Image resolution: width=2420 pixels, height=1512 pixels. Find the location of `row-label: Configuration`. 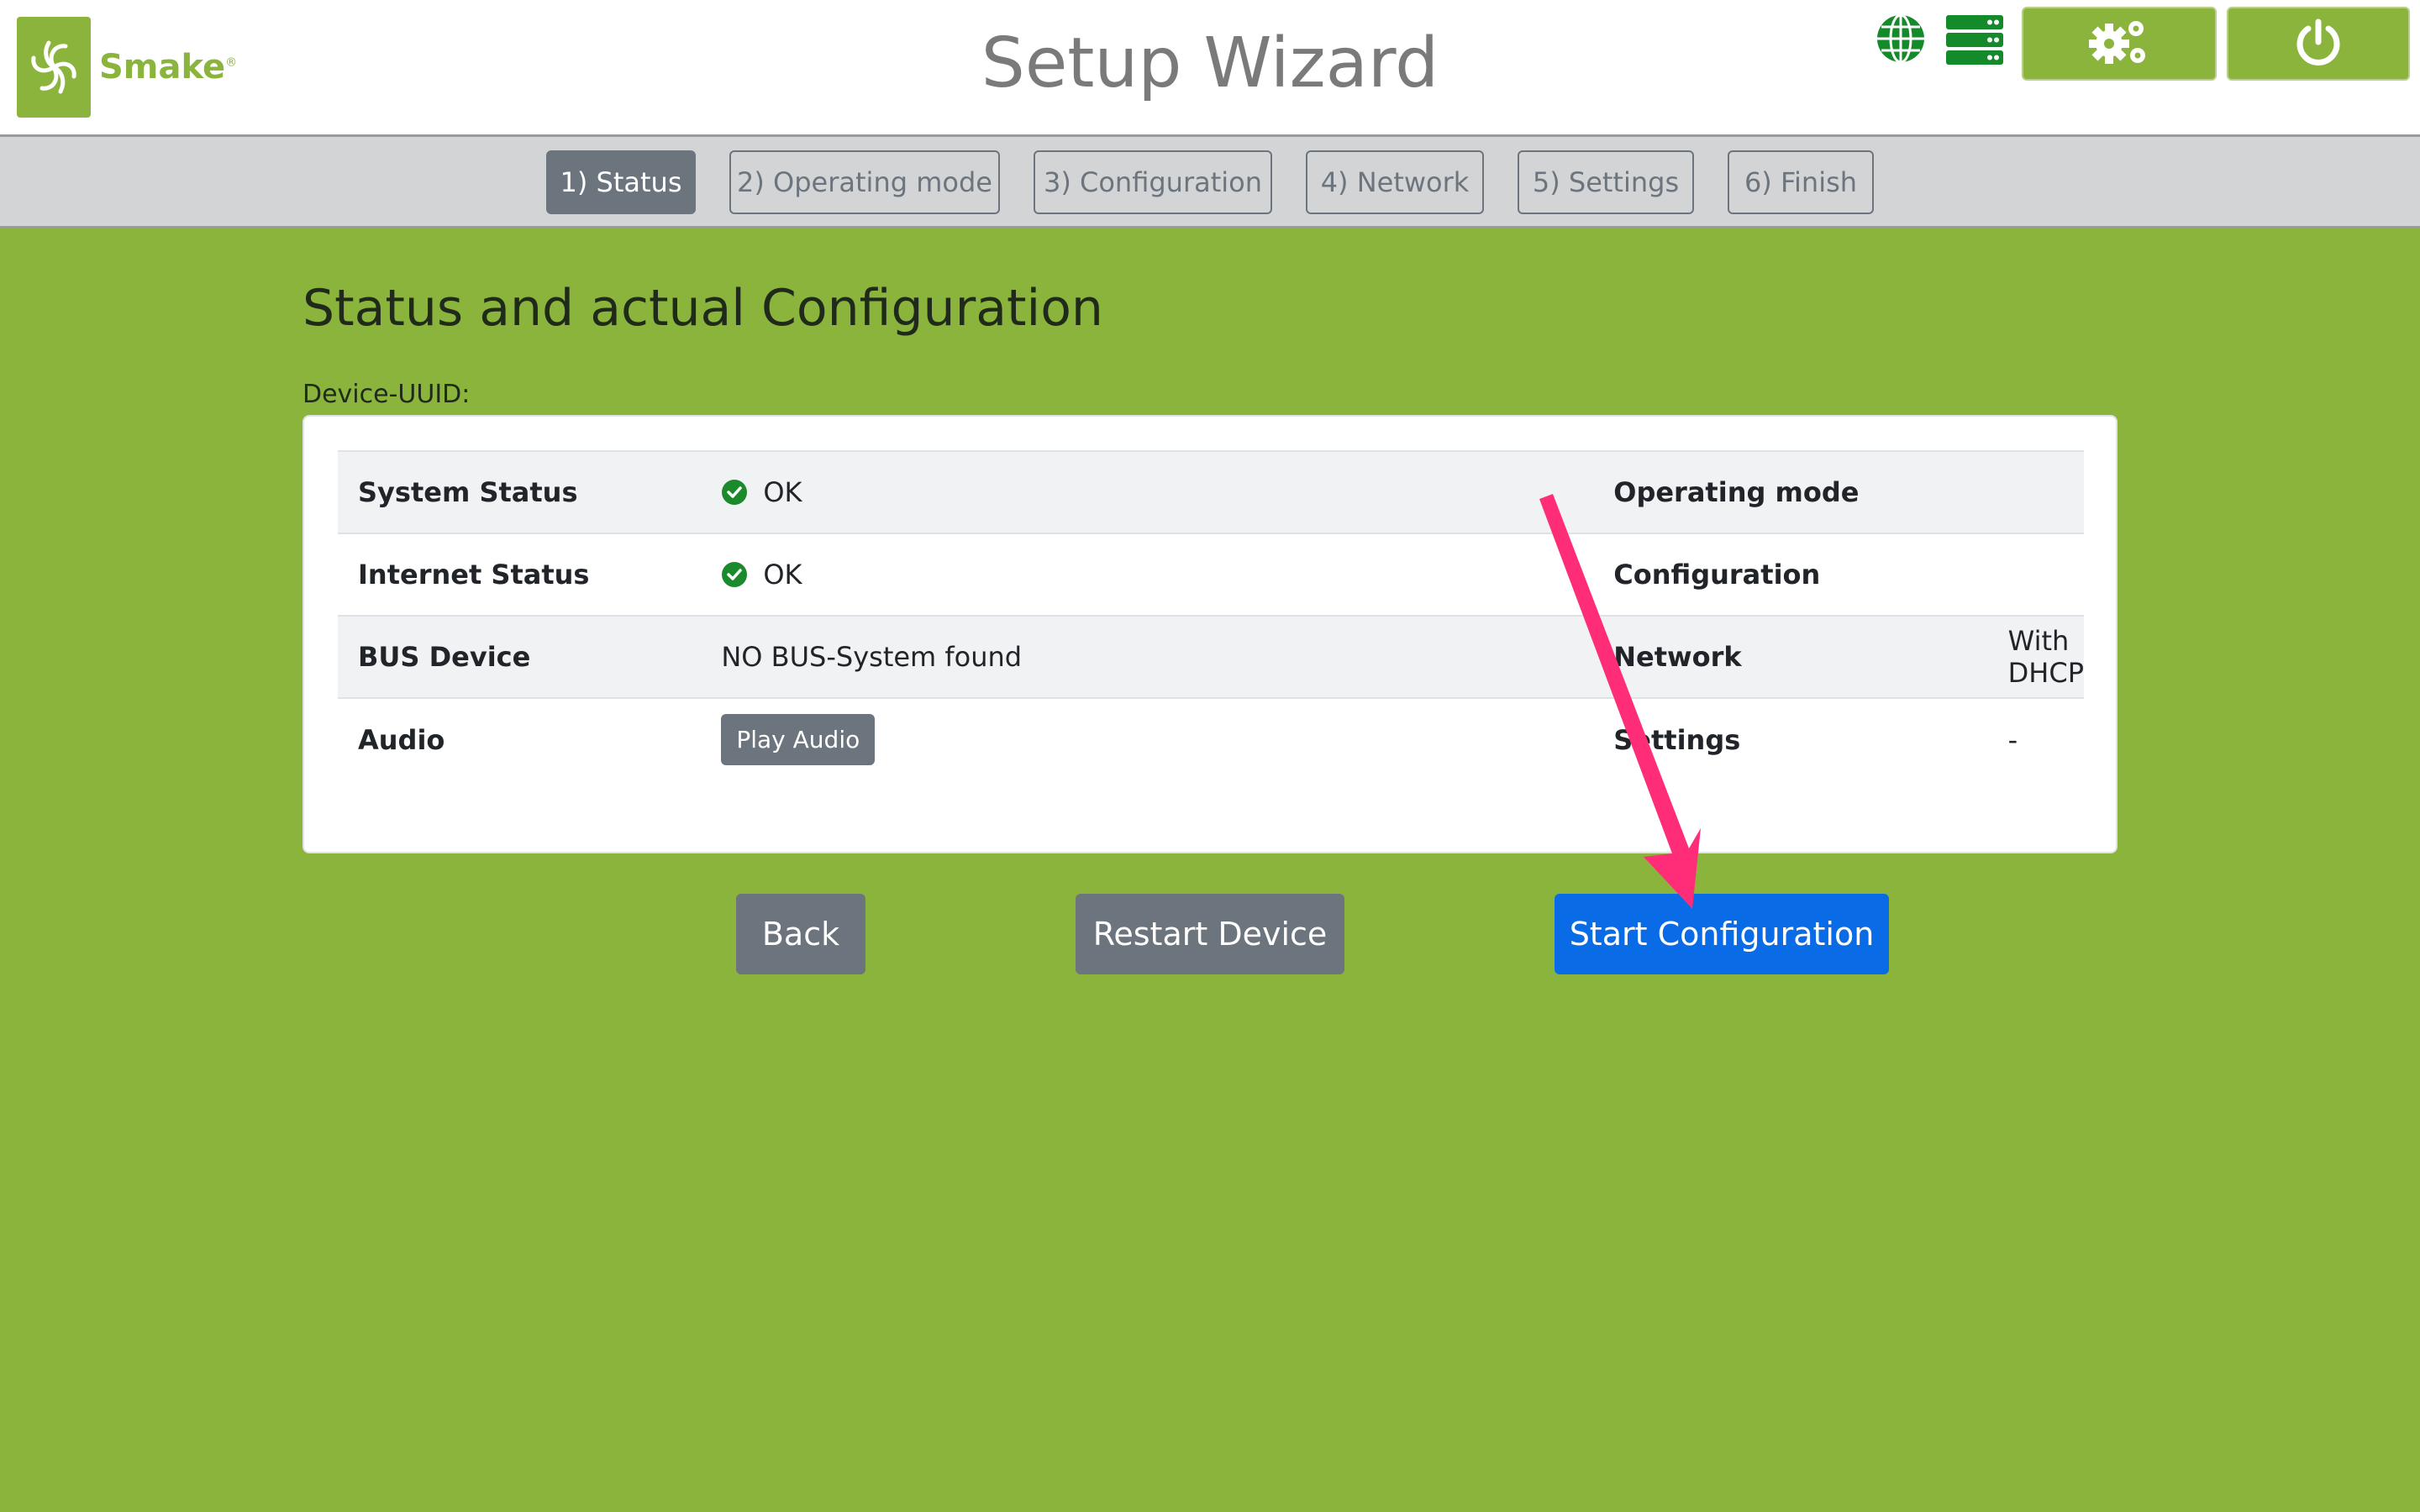

row-label: Configuration is located at coordinates (1717, 575).